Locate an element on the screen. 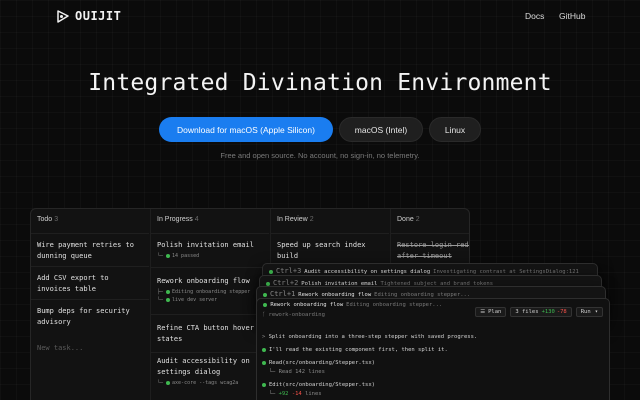 The height and width of the screenshot is (400, 640). terminal-toolbar: ☰ Plan 3 files +130 -78 Run ▾ is located at coordinates (539, 312).